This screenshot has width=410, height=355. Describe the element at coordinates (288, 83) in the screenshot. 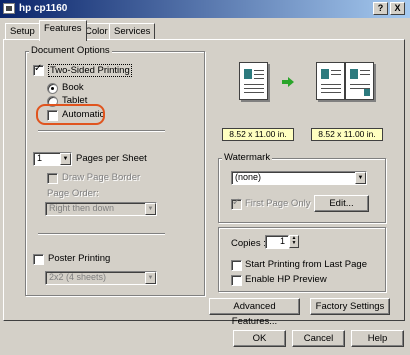

I see `arrow-right-icon` at that location.